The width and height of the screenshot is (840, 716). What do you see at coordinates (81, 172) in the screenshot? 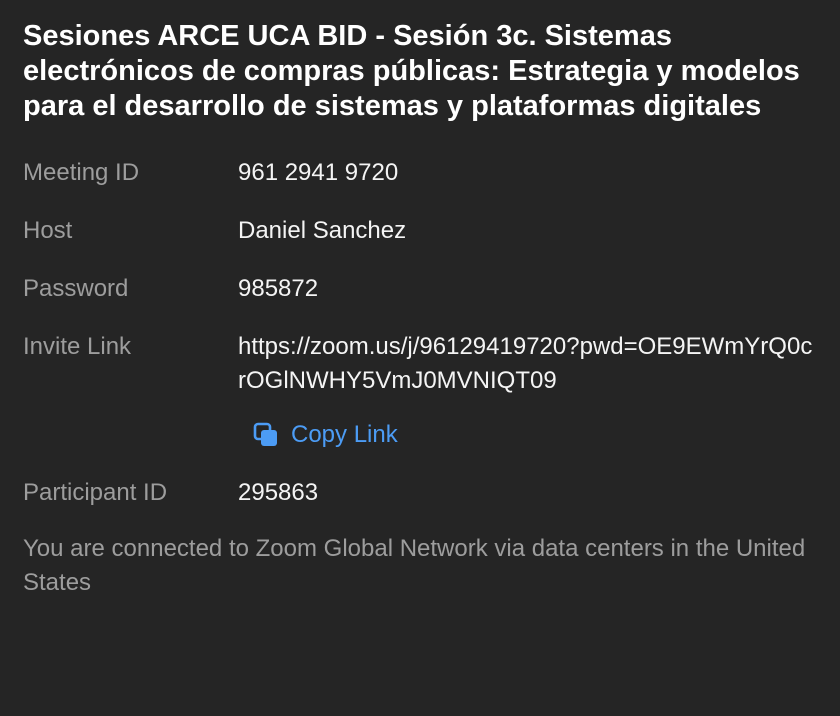
I see `meeting-id-label: Meeting ID` at bounding box center [81, 172].